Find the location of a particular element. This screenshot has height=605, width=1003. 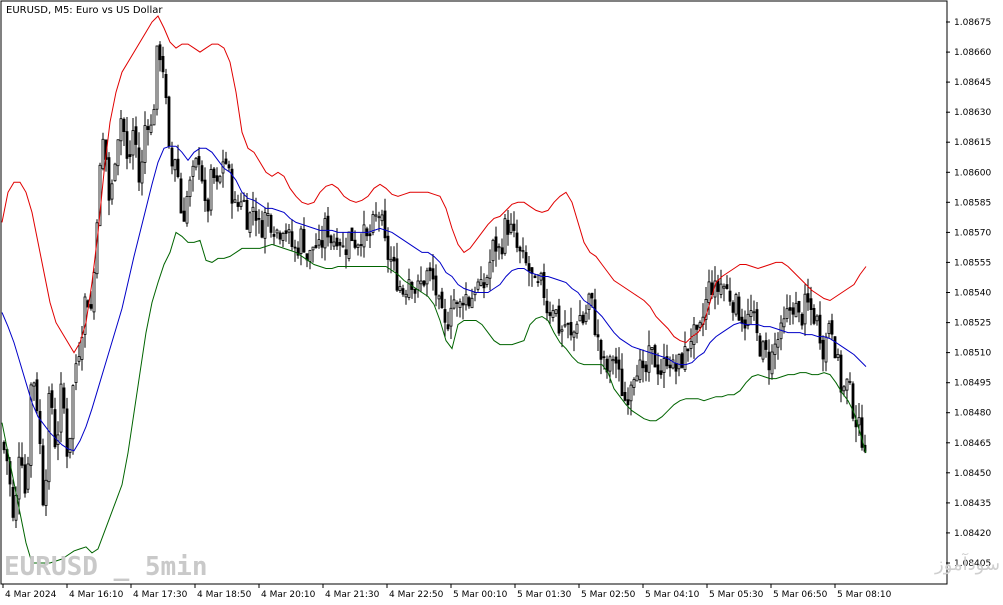

y-tick-label: 1.08570 is located at coordinates (972, 233).